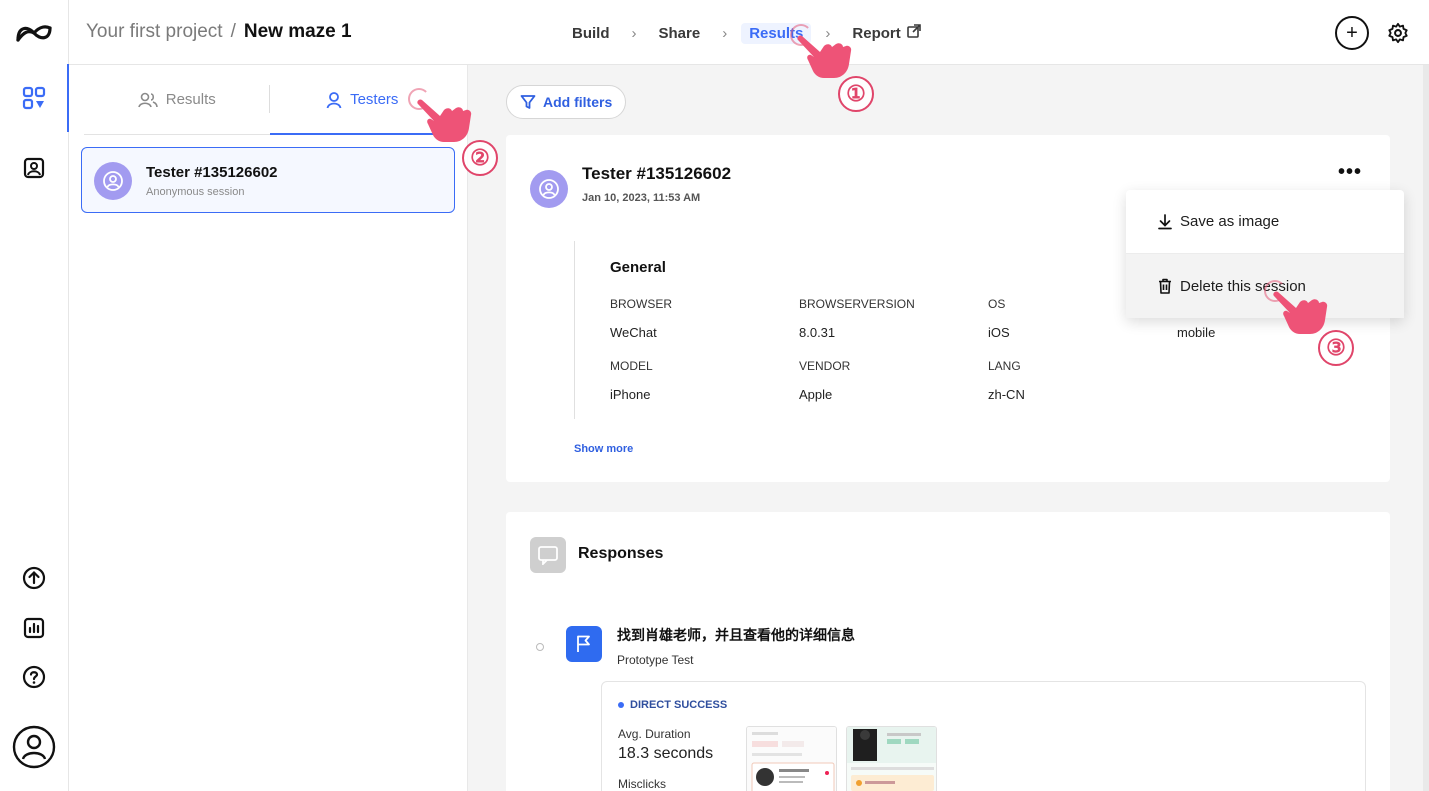 The image size is (1429, 791). I want to click on workflow-steps: Build › Share › Results › Report, so click(746, 33).